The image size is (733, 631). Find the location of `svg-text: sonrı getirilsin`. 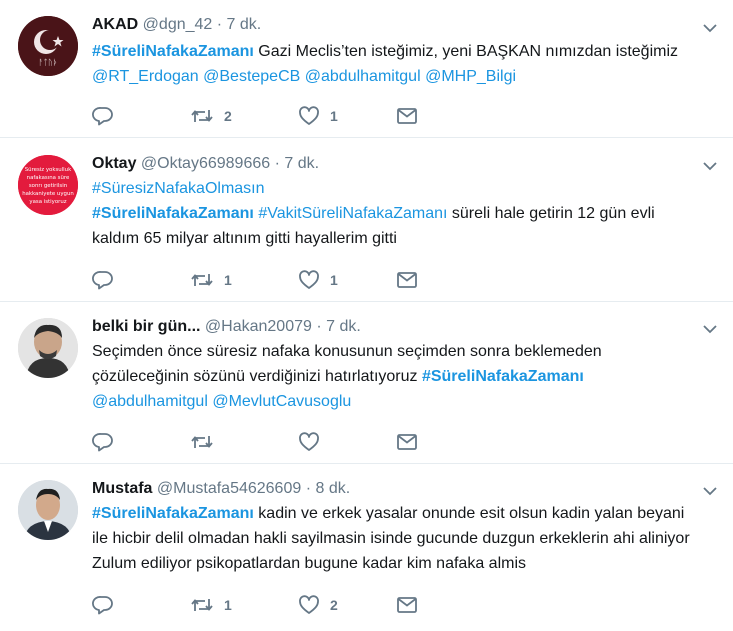

svg-text: sonrı getirilsin is located at coordinates (48, 186).